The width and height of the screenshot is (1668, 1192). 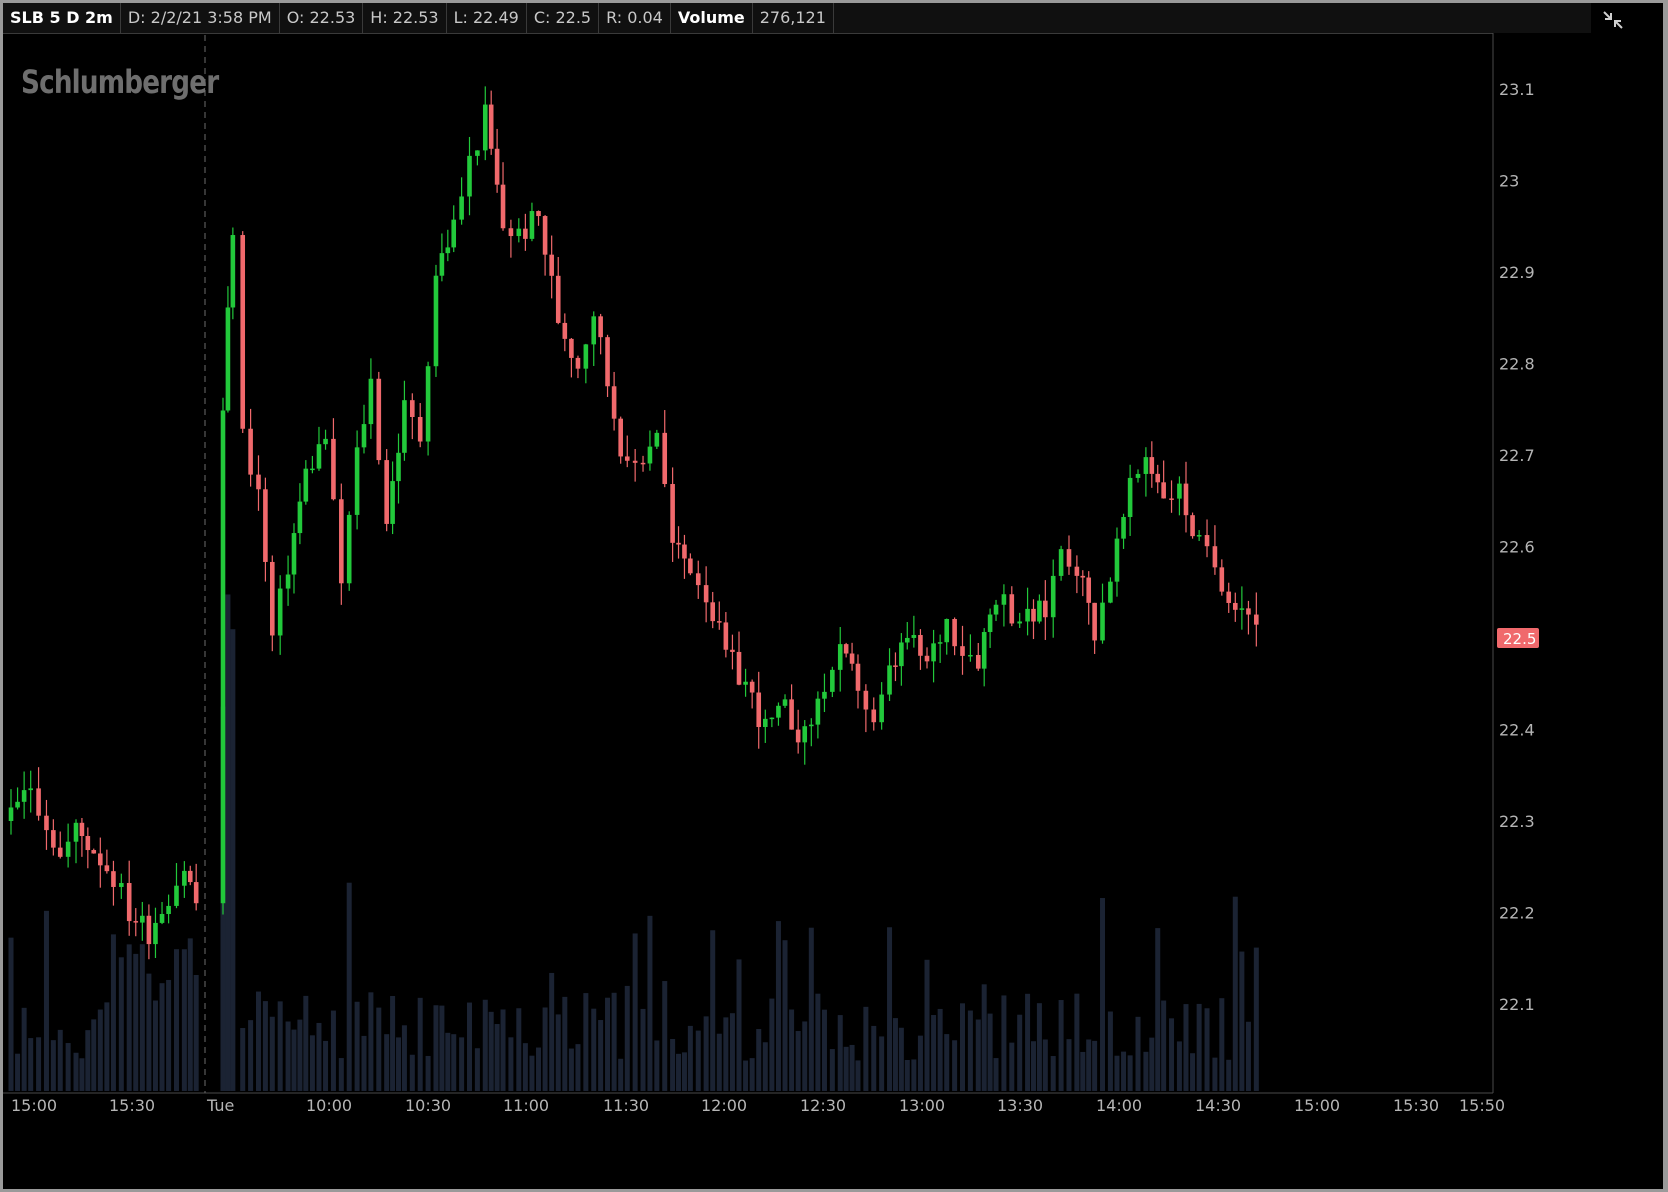 What do you see at coordinates (1578, 566) in the screenshot?
I see `price-axis` at bounding box center [1578, 566].